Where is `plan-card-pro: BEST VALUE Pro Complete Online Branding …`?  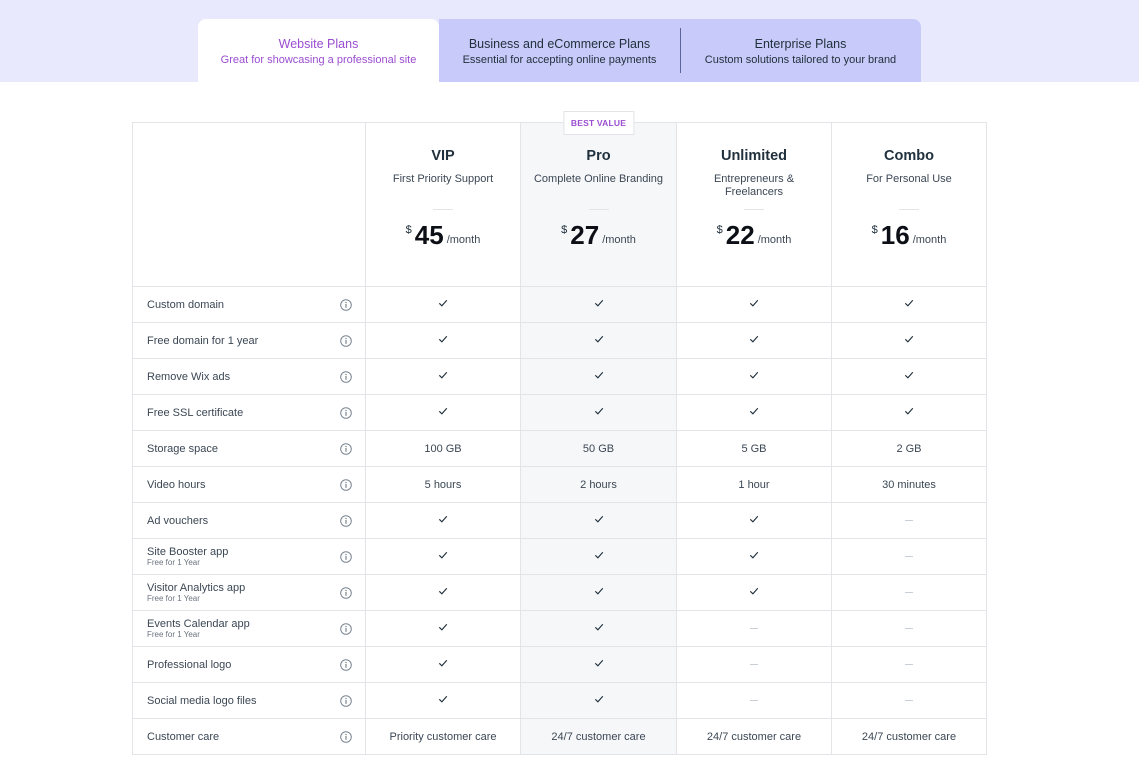
plan-card-pro: BEST VALUE Pro Complete Online Branding … is located at coordinates (598, 199).